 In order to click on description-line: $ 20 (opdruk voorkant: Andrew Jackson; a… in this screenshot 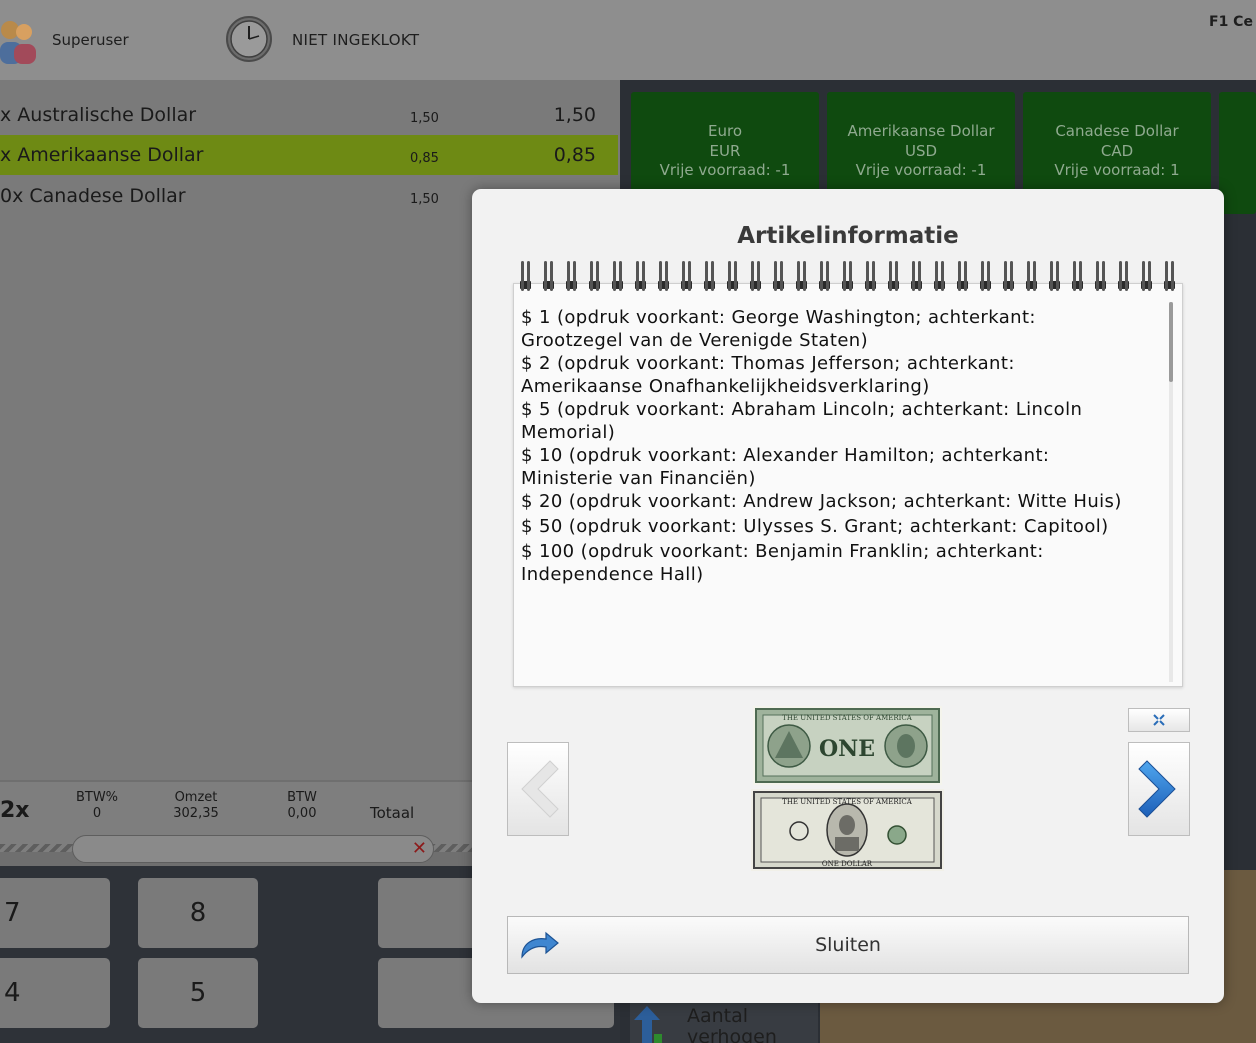, I will do `click(821, 501)`.